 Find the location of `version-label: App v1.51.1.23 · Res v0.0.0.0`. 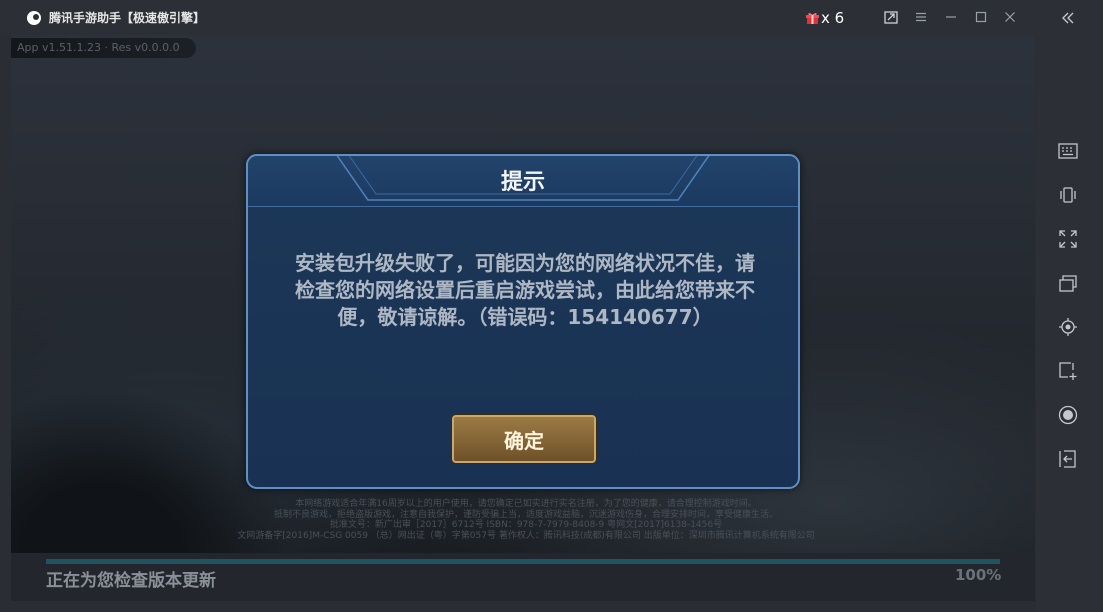

version-label: App v1.51.1.23 · Res v0.0.0.0 is located at coordinates (103, 48).